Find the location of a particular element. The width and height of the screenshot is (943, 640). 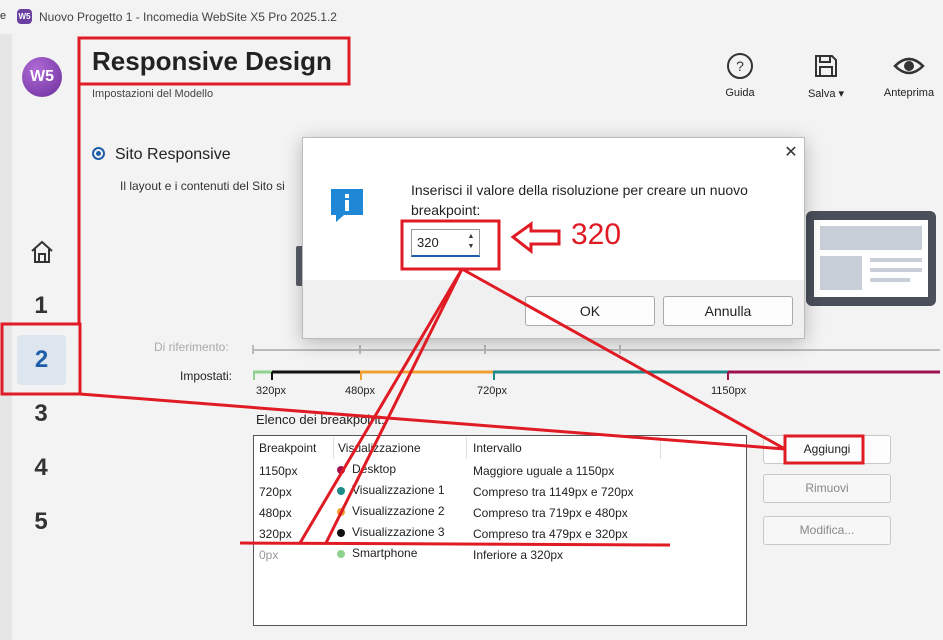

page-title: Responsive Design is located at coordinates (212, 61).